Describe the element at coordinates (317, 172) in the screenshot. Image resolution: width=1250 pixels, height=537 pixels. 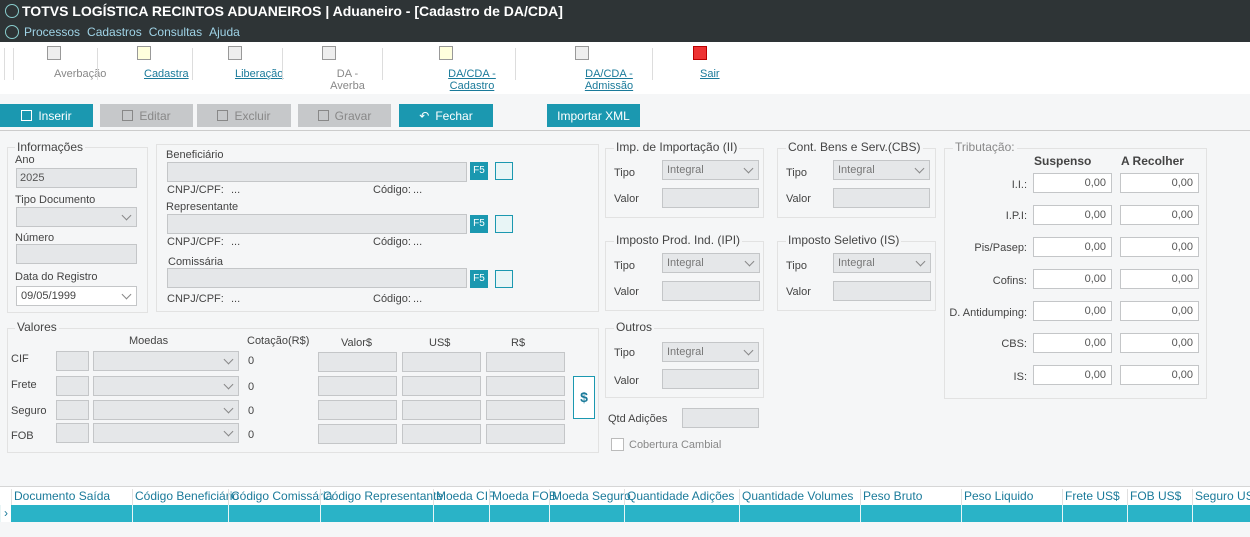
I see `beneficiario-field` at that location.